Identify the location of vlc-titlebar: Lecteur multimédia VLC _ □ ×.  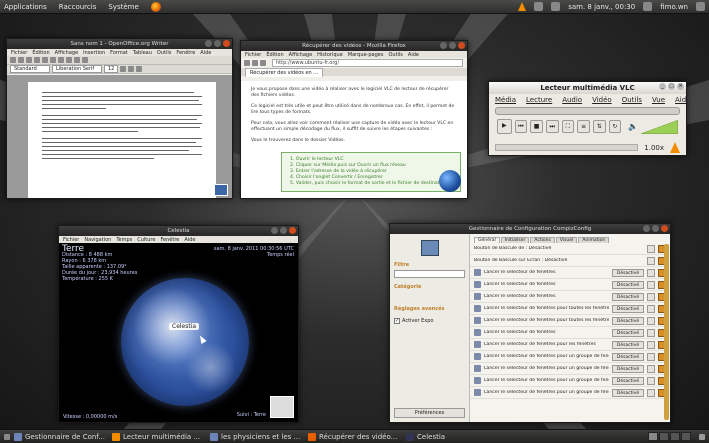
(587, 88).